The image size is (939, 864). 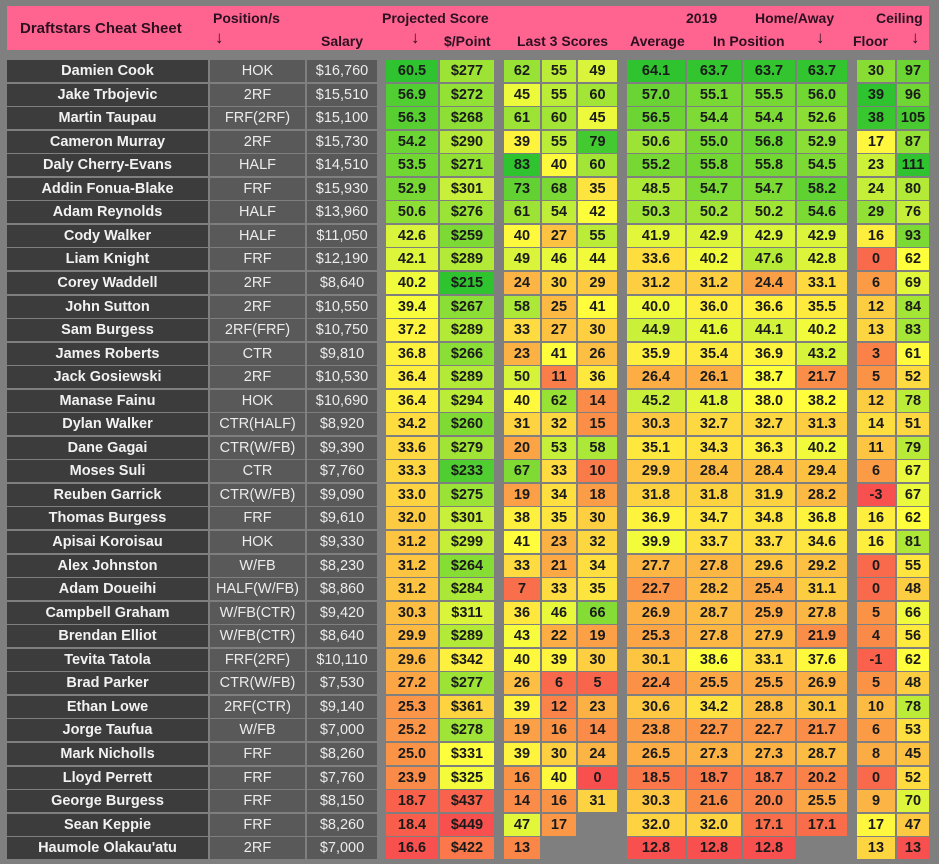 I want to click on cell-ppp: $276, so click(x=467, y=212).